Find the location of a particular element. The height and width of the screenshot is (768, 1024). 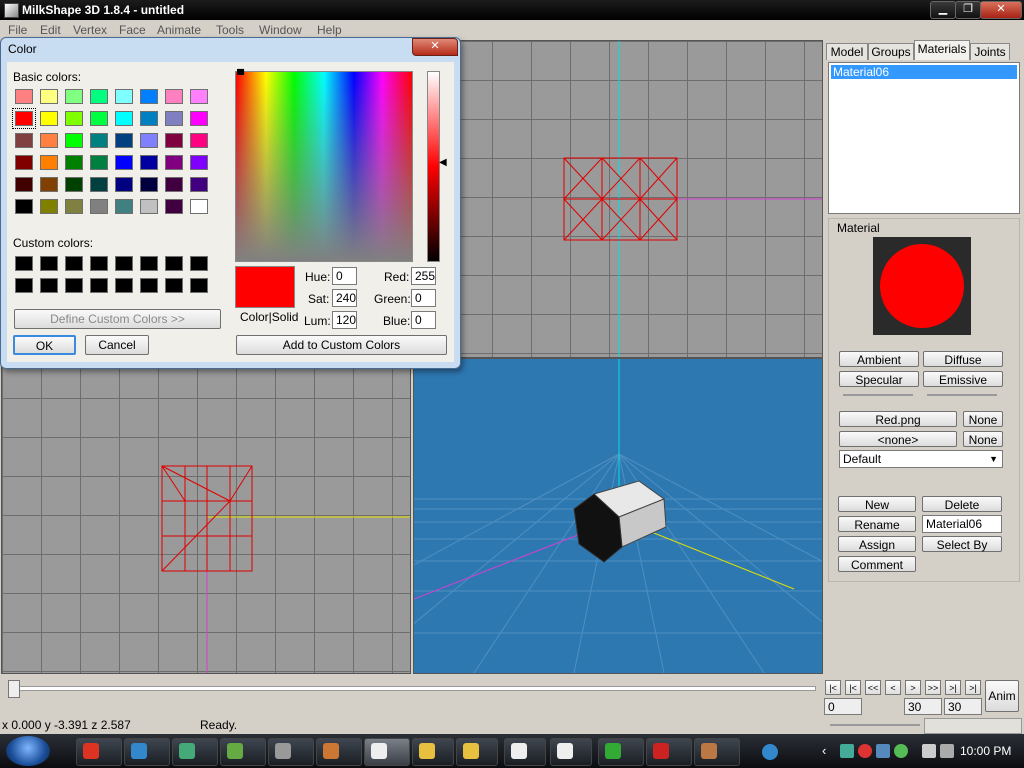

blue-input: 0 is located at coordinates (423, 320).